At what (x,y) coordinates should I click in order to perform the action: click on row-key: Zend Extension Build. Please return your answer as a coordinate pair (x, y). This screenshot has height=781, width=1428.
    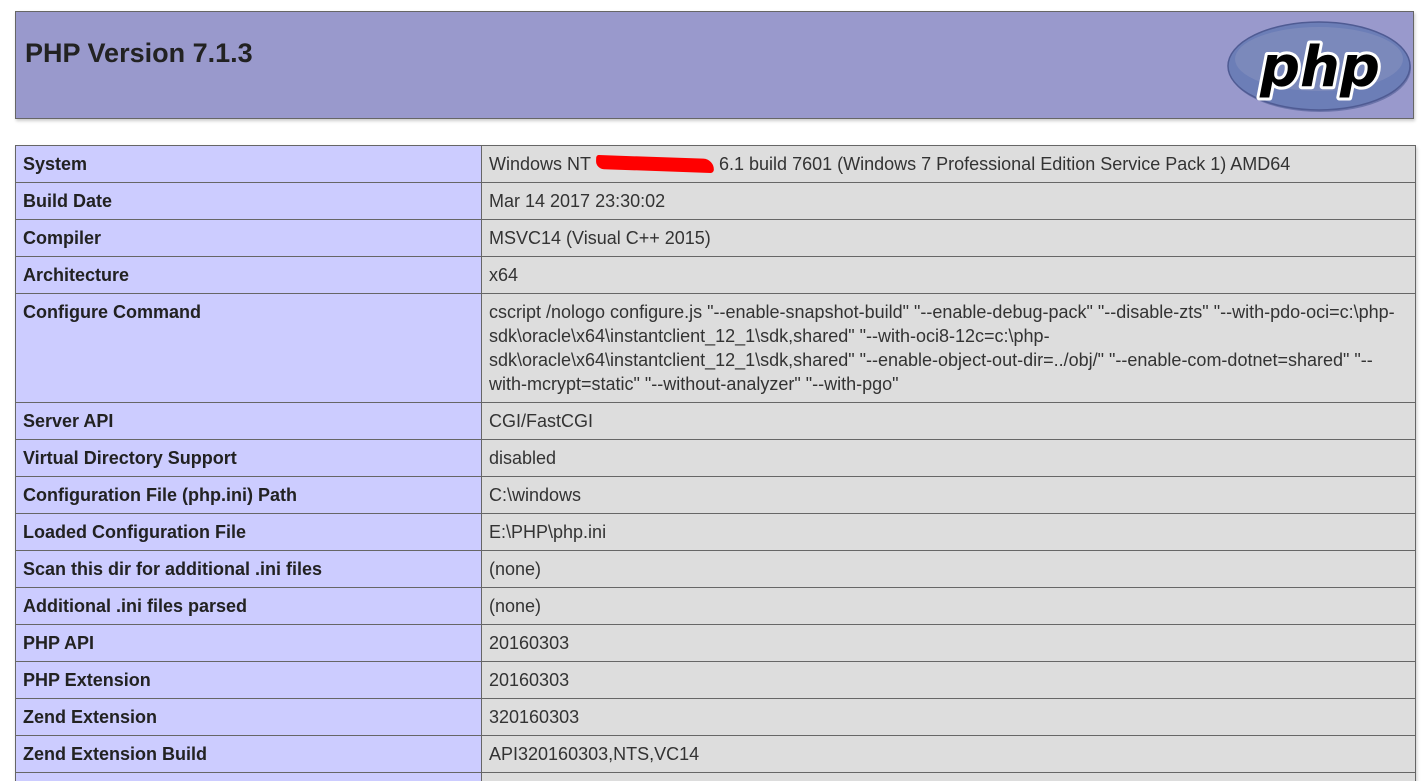
    Looking at the image, I should click on (248, 754).